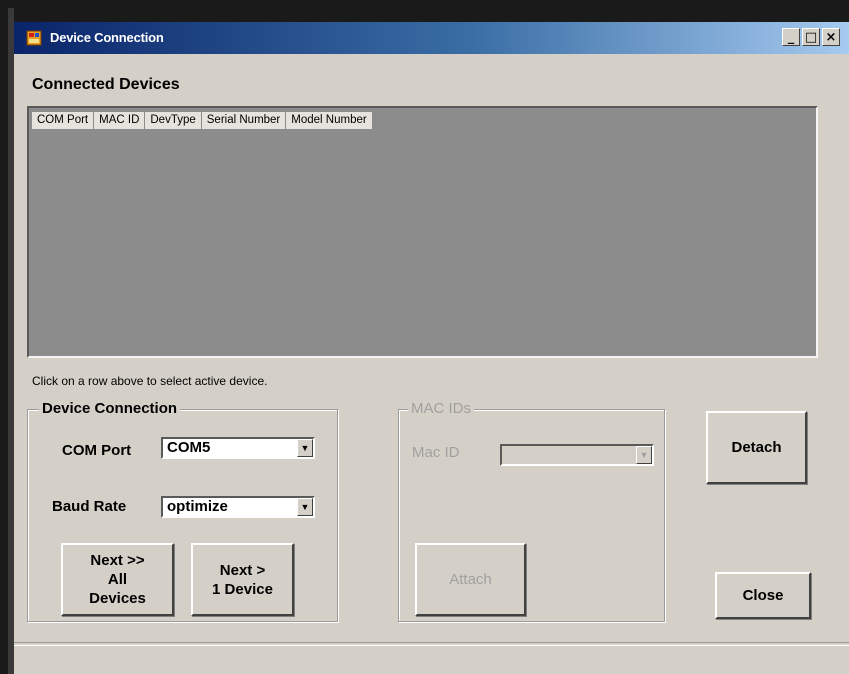 The width and height of the screenshot is (849, 674). Describe the element at coordinates (244, 120) in the screenshot. I see `column-header-serial-number: Serial Number` at that location.